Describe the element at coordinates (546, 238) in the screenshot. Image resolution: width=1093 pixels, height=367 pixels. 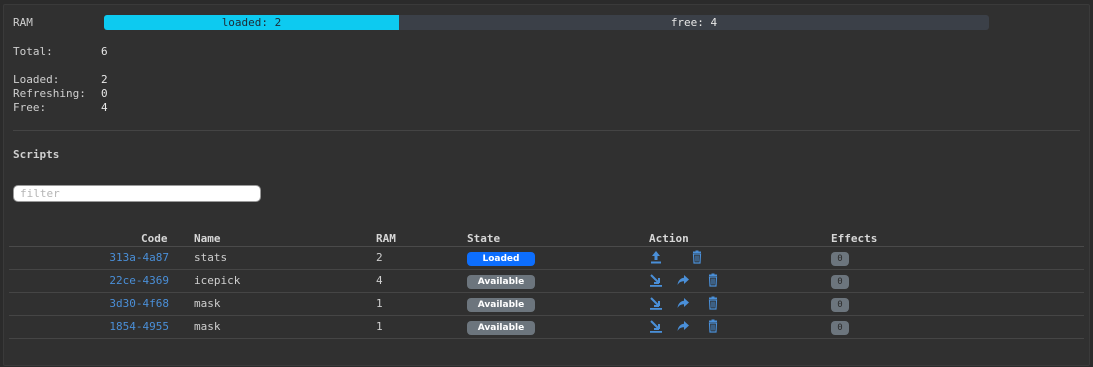
I see `table-header: Code Name RAM State Action Effects` at that location.